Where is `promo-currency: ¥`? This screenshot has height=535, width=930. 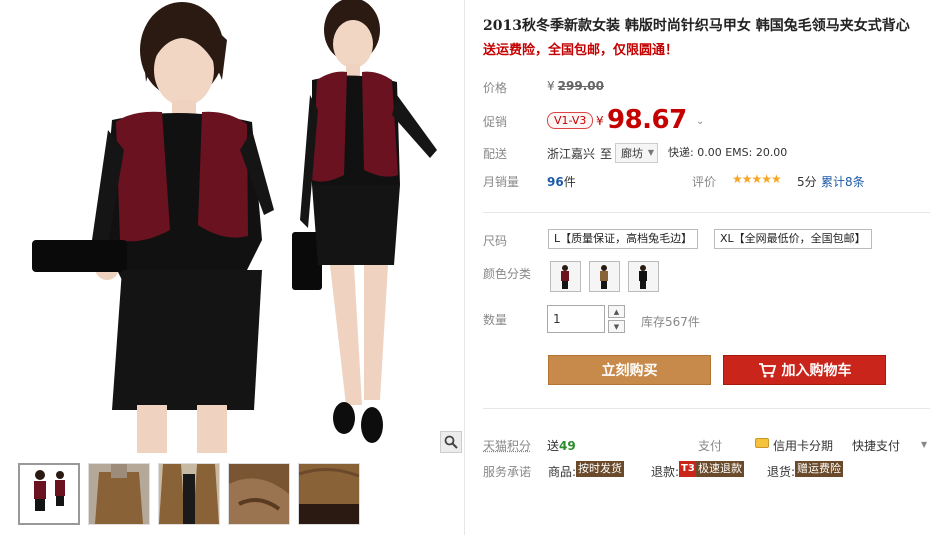 promo-currency: ¥ is located at coordinates (600, 121).